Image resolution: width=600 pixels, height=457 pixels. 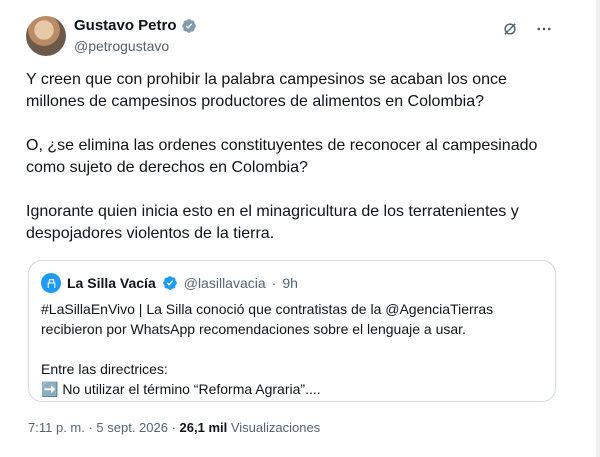 What do you see at coordinates (544, 29) in the screenshot?
I see `more-icon` at bounding box center [544, 29].